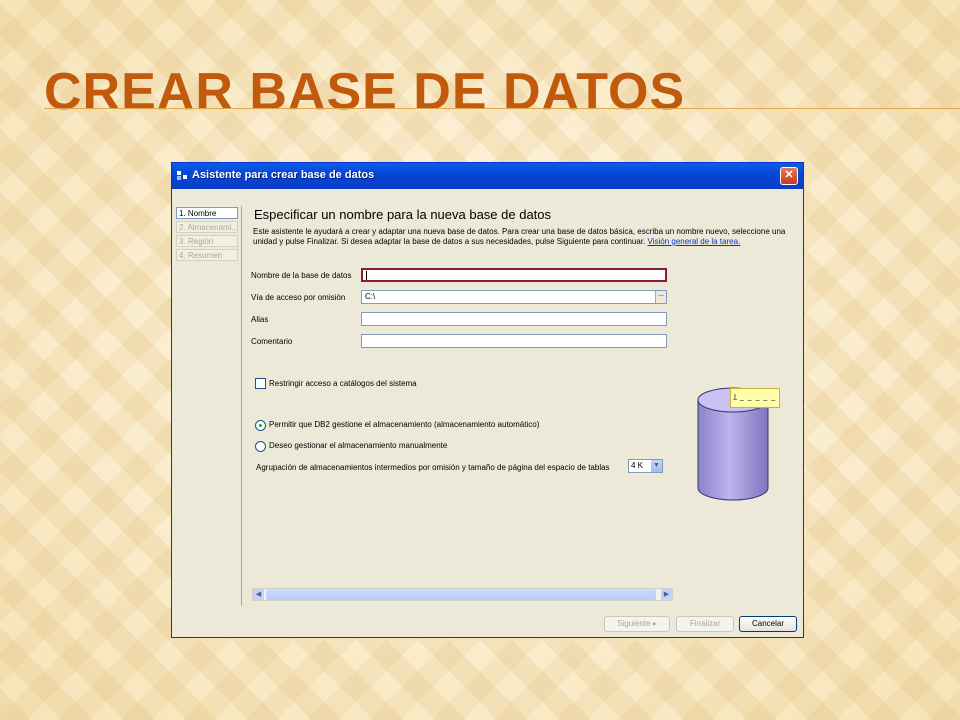 This screenshot has height=720, width=960. I want to click on page-size-value: 4 K, so click(637, 465).